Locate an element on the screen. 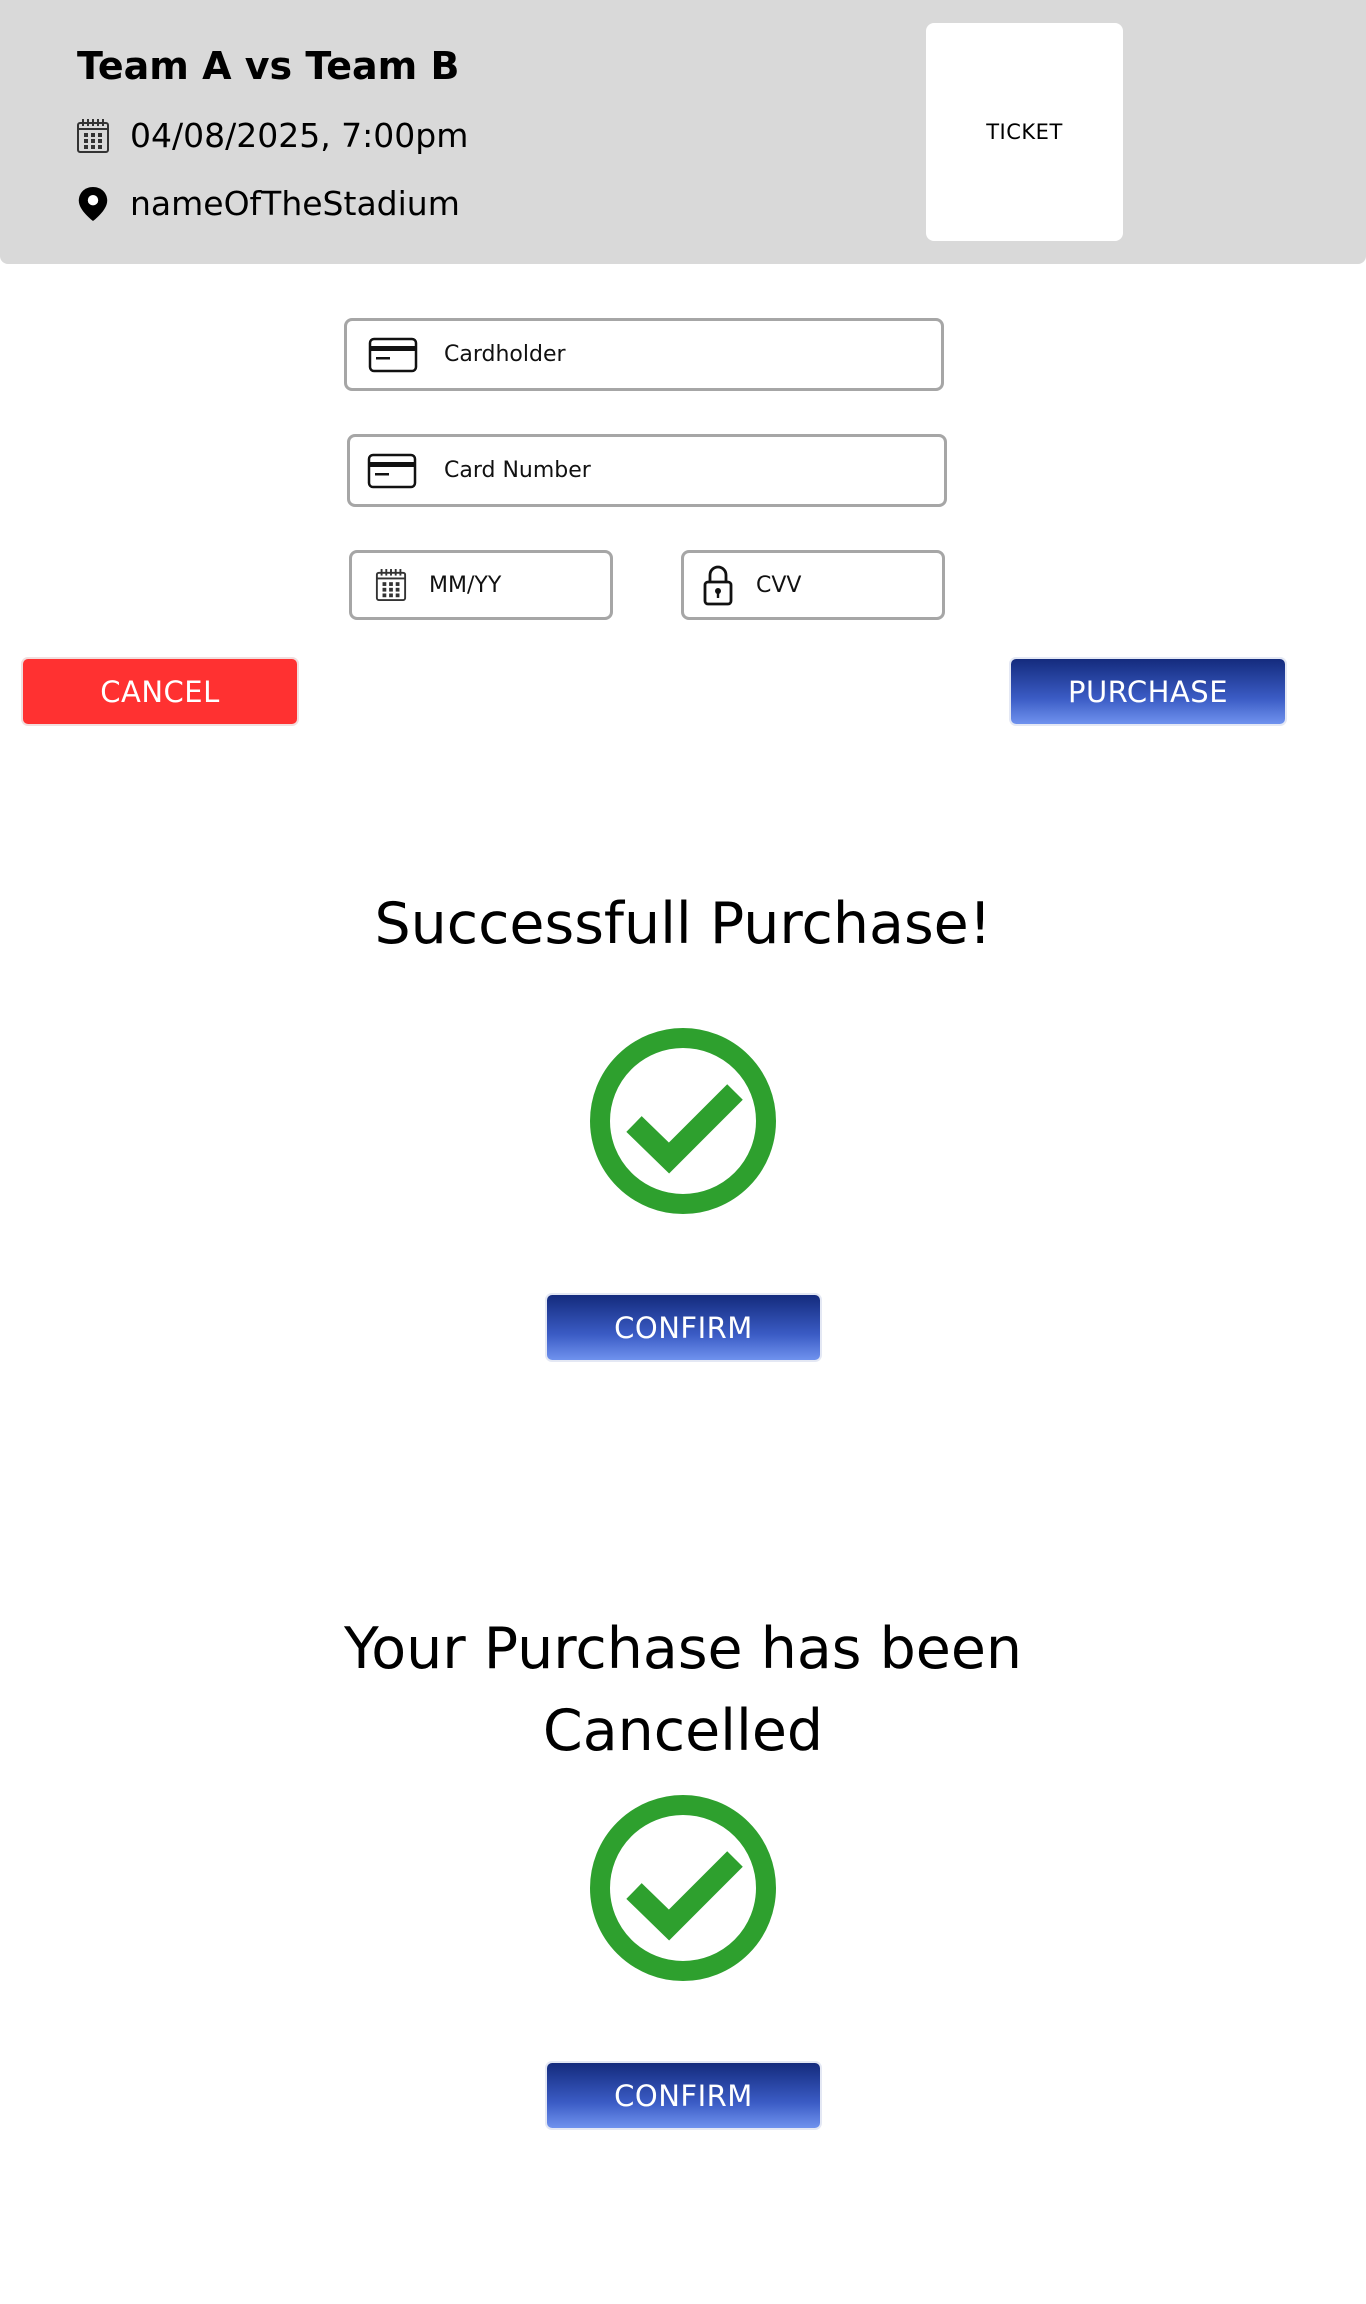  confirm-cancellation-button: CONFIRM is located at coordinates (683, 2095).